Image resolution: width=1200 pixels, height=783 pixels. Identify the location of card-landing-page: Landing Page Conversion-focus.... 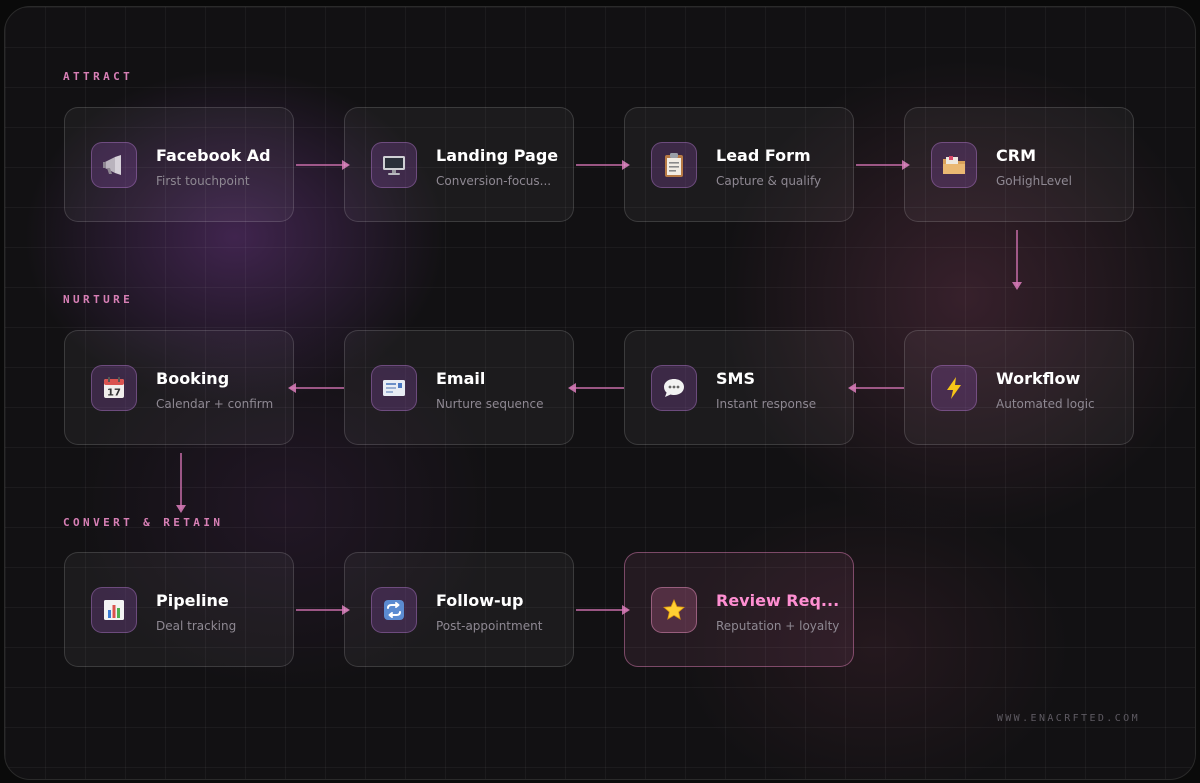
(459, 164).